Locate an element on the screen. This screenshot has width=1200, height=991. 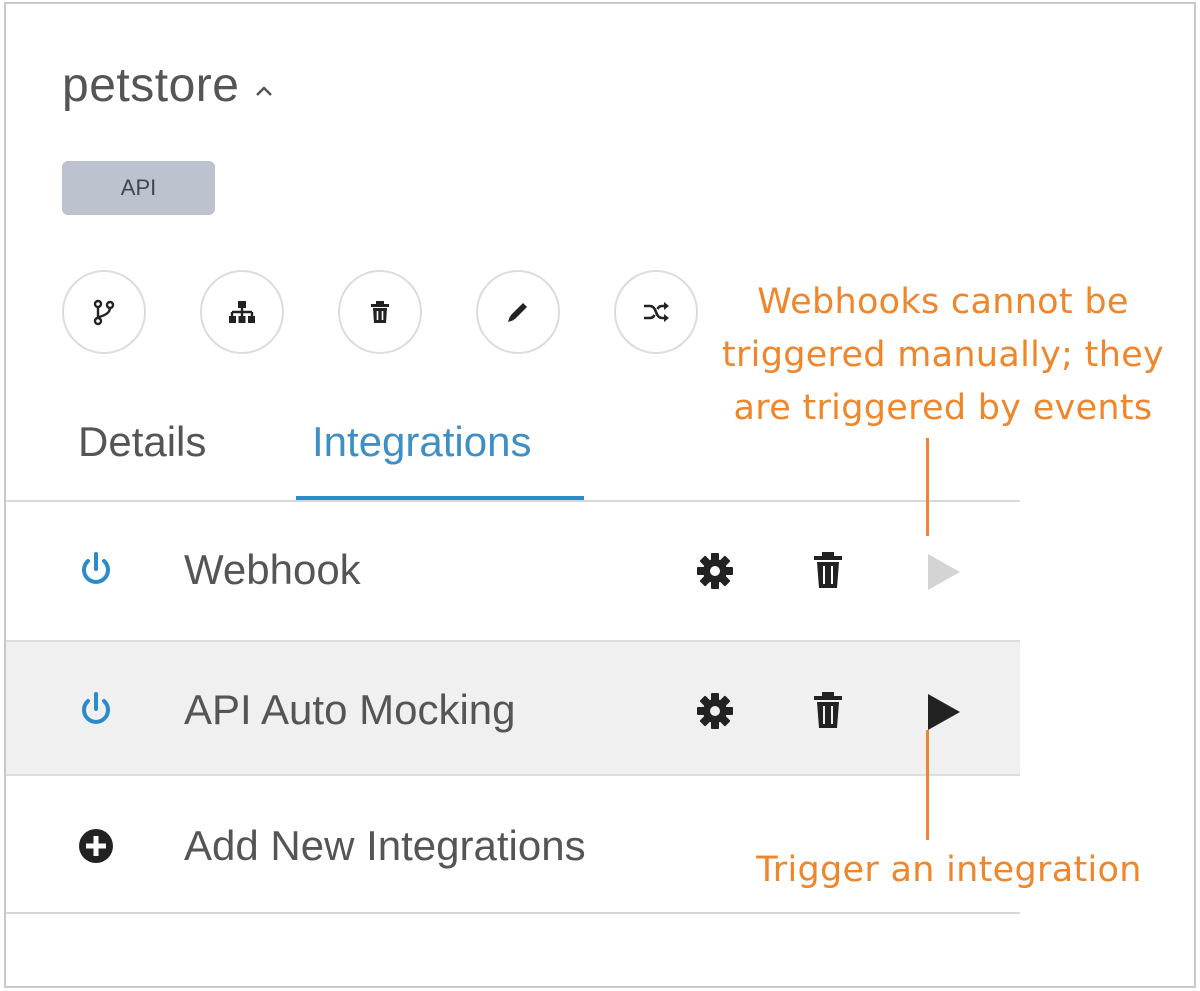
play-icon-disabled is located at coordinates (944, 572).